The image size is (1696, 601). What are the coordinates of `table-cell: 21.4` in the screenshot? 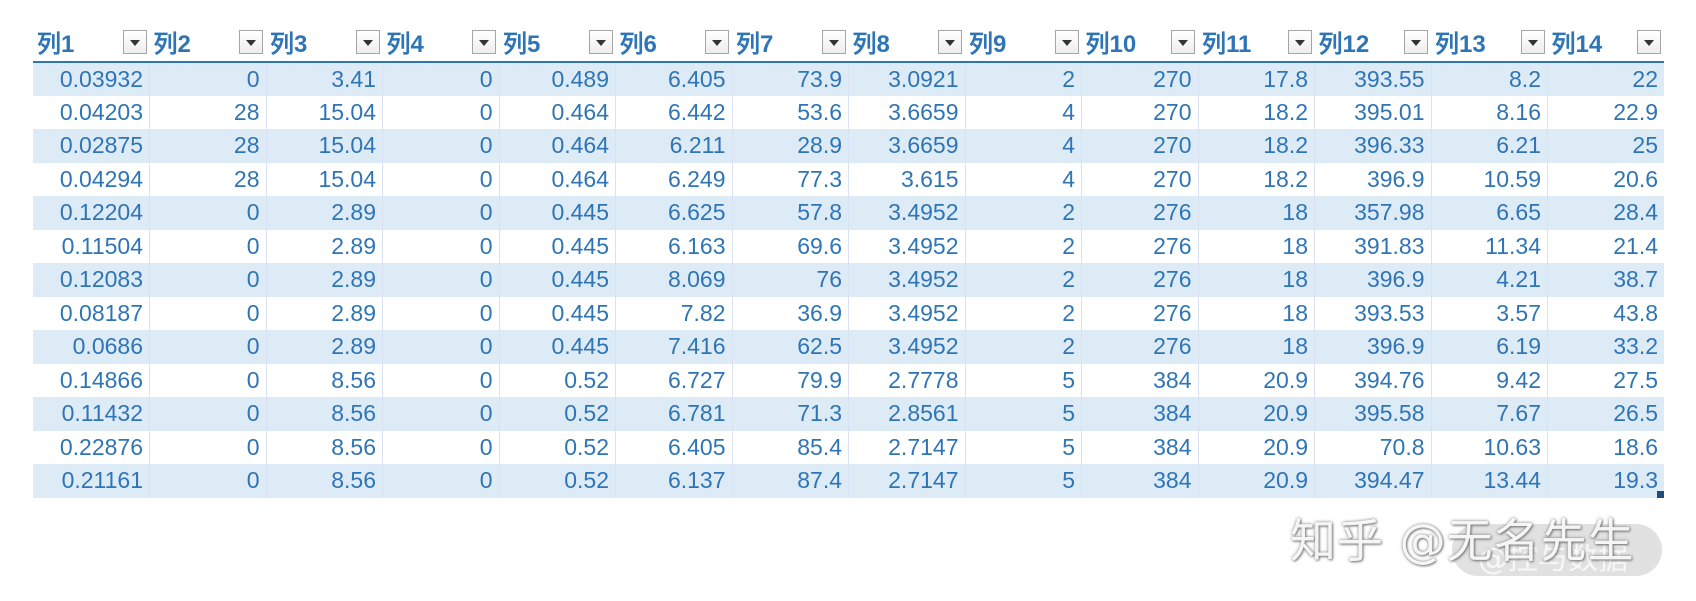 It's located at (1605, 246).